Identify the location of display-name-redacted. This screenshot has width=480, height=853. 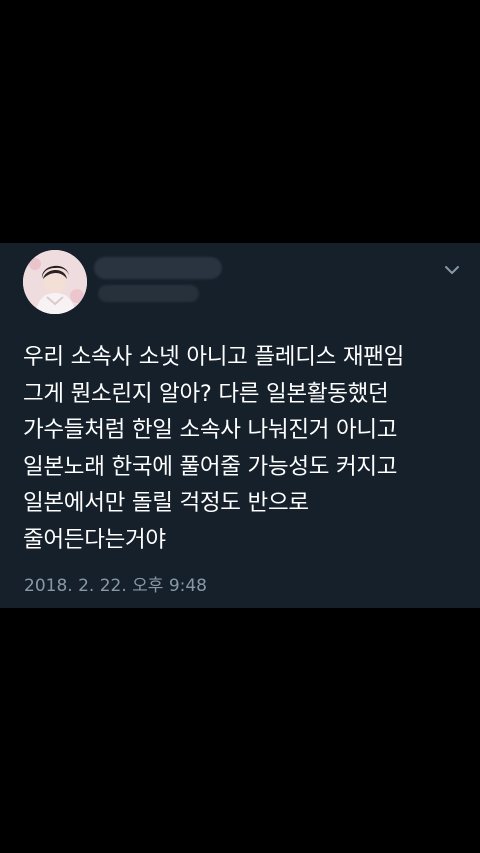
(158, 268).